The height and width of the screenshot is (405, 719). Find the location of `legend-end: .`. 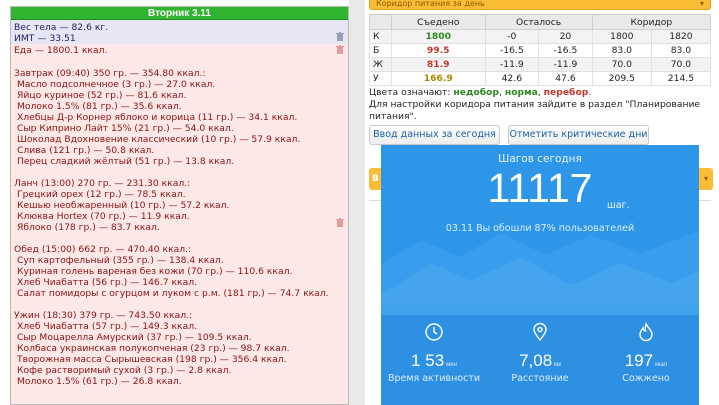

legend-end: . is located at coordinates (590, 92).